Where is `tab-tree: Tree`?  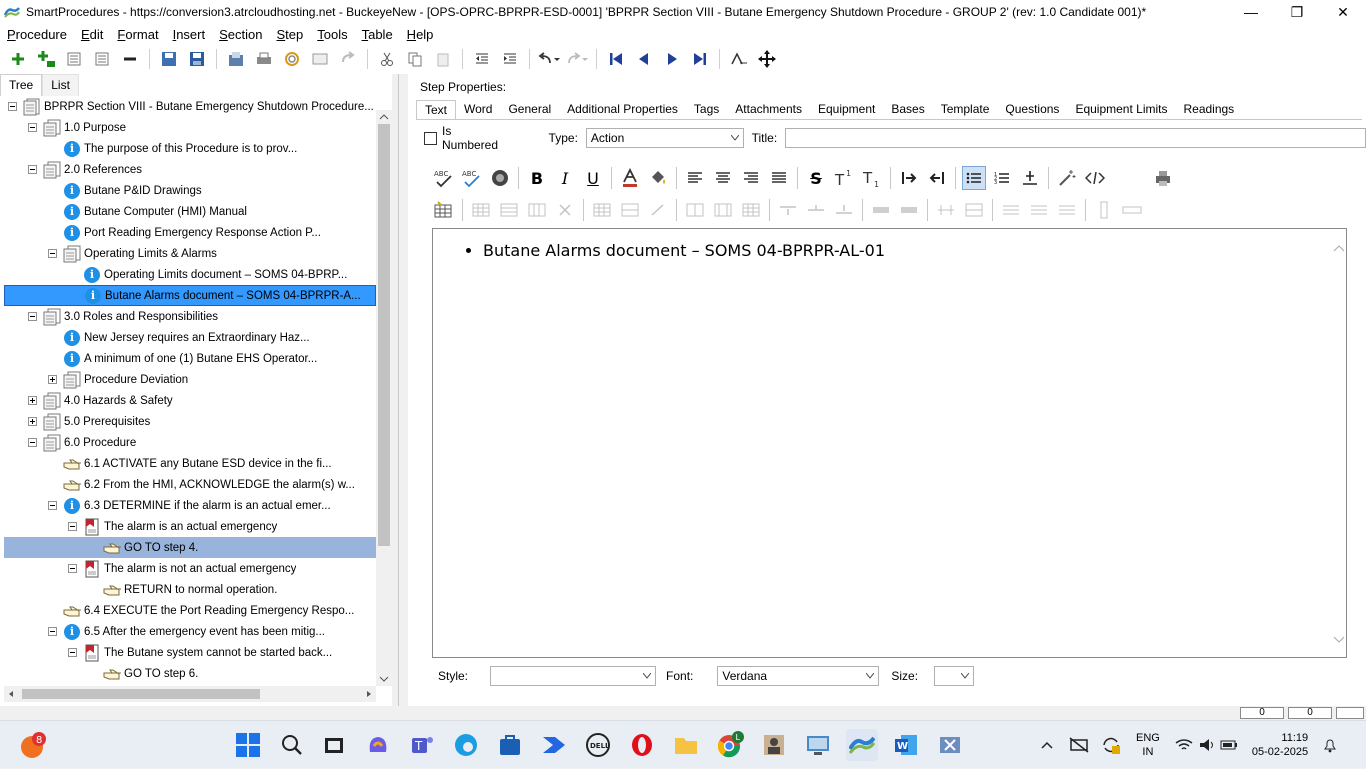
tab-tree: Tree is located at coordinates (21, 85).